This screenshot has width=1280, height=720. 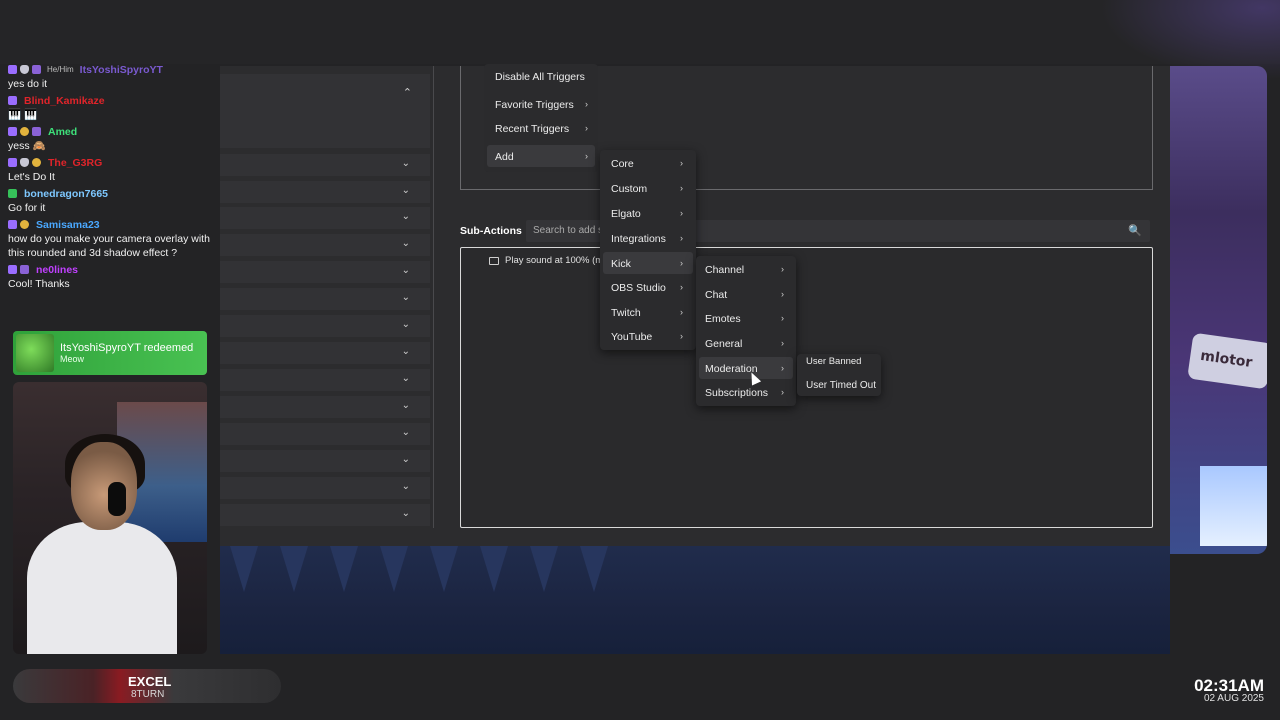 What do you see at coordinates (540, 77) in the screenshot?
I see `menu-item-disable-all-triggers: Disable All Triggers` at bounding box center [540, 77].